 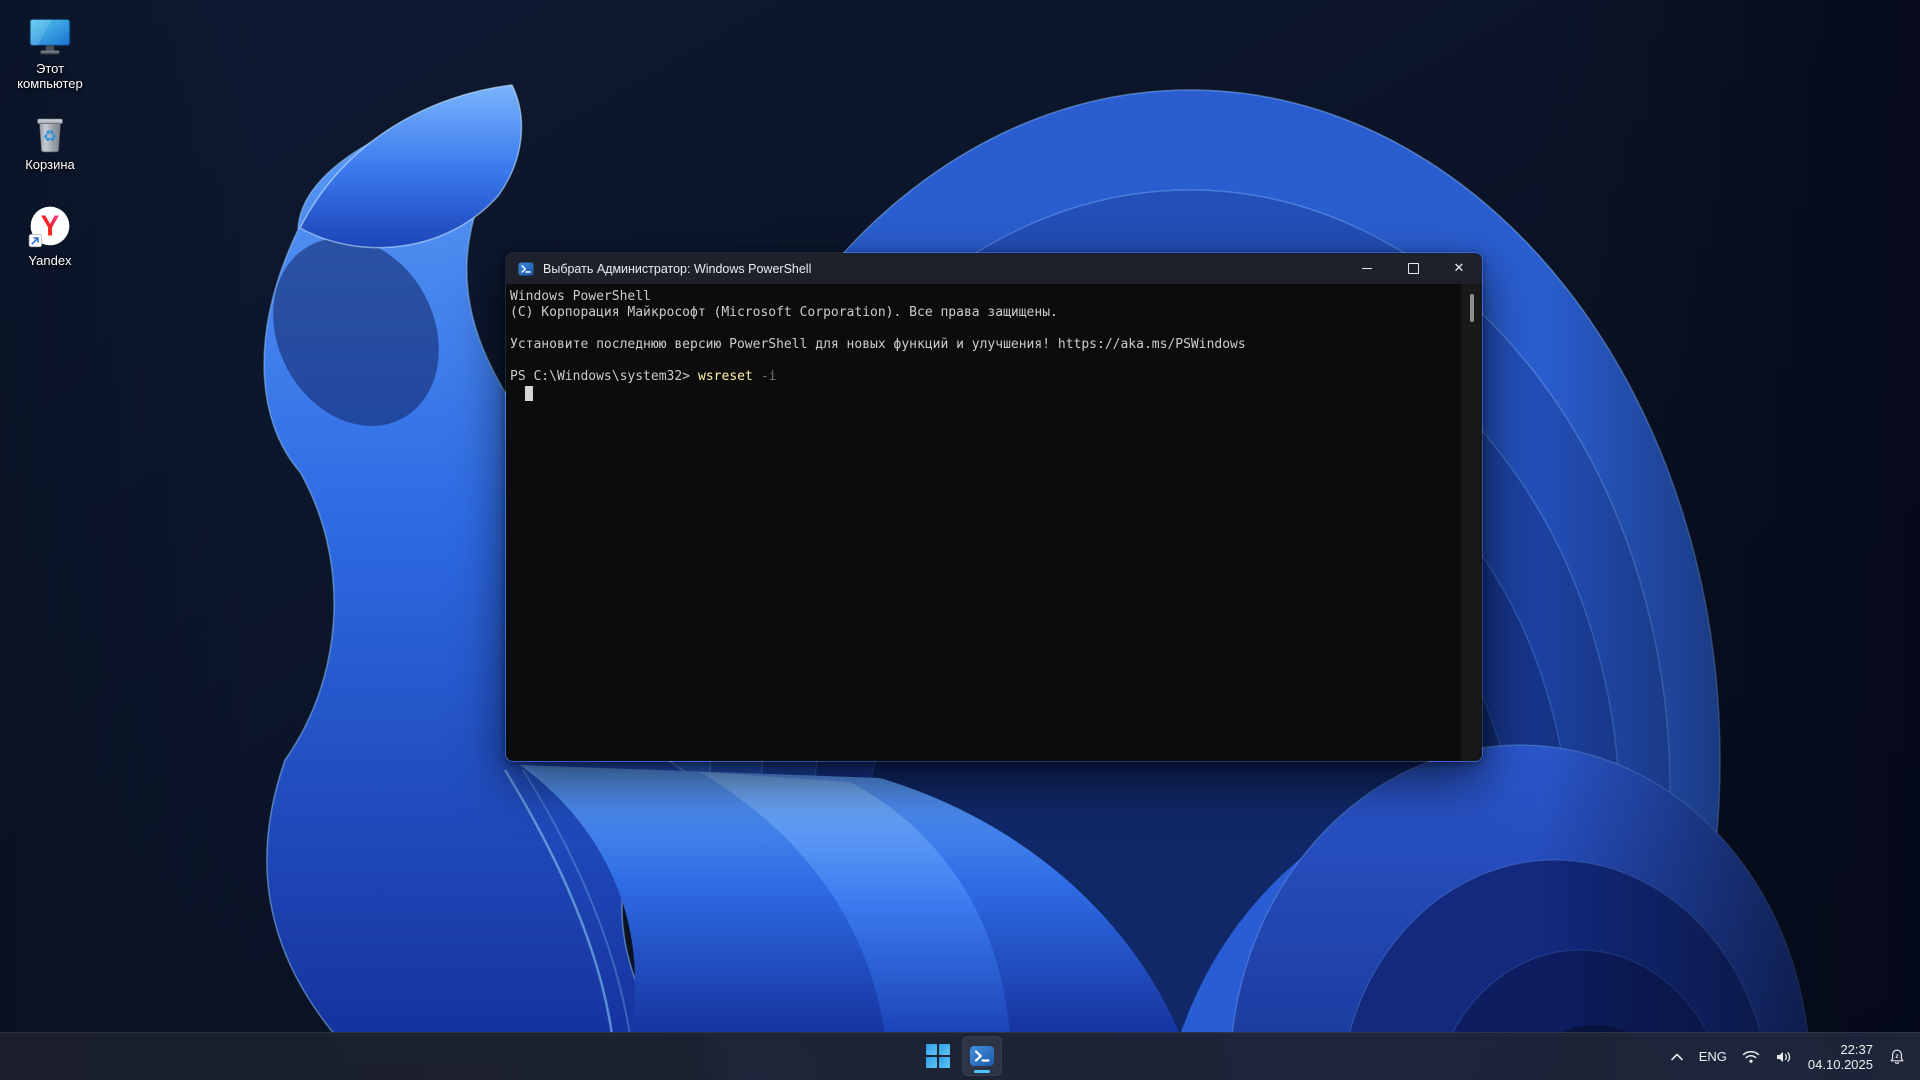 I want to click on terminal-prompt-line: PS C:\Windows\system32> wsreset -i, so click(x=983, y=377).